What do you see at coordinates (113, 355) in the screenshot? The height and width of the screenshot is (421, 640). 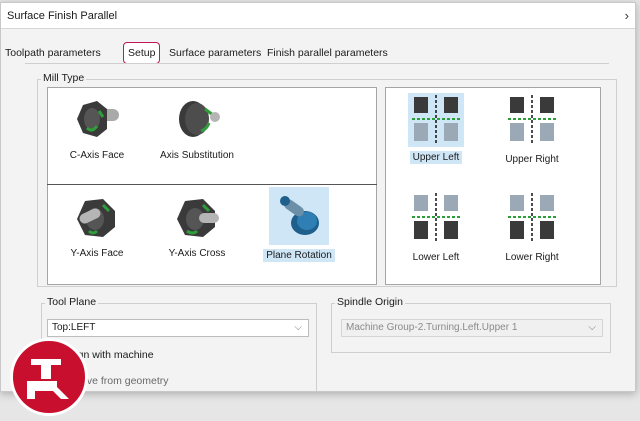 I see `align-with-machine-option: lign with machine` at bounding box center [113, 355].